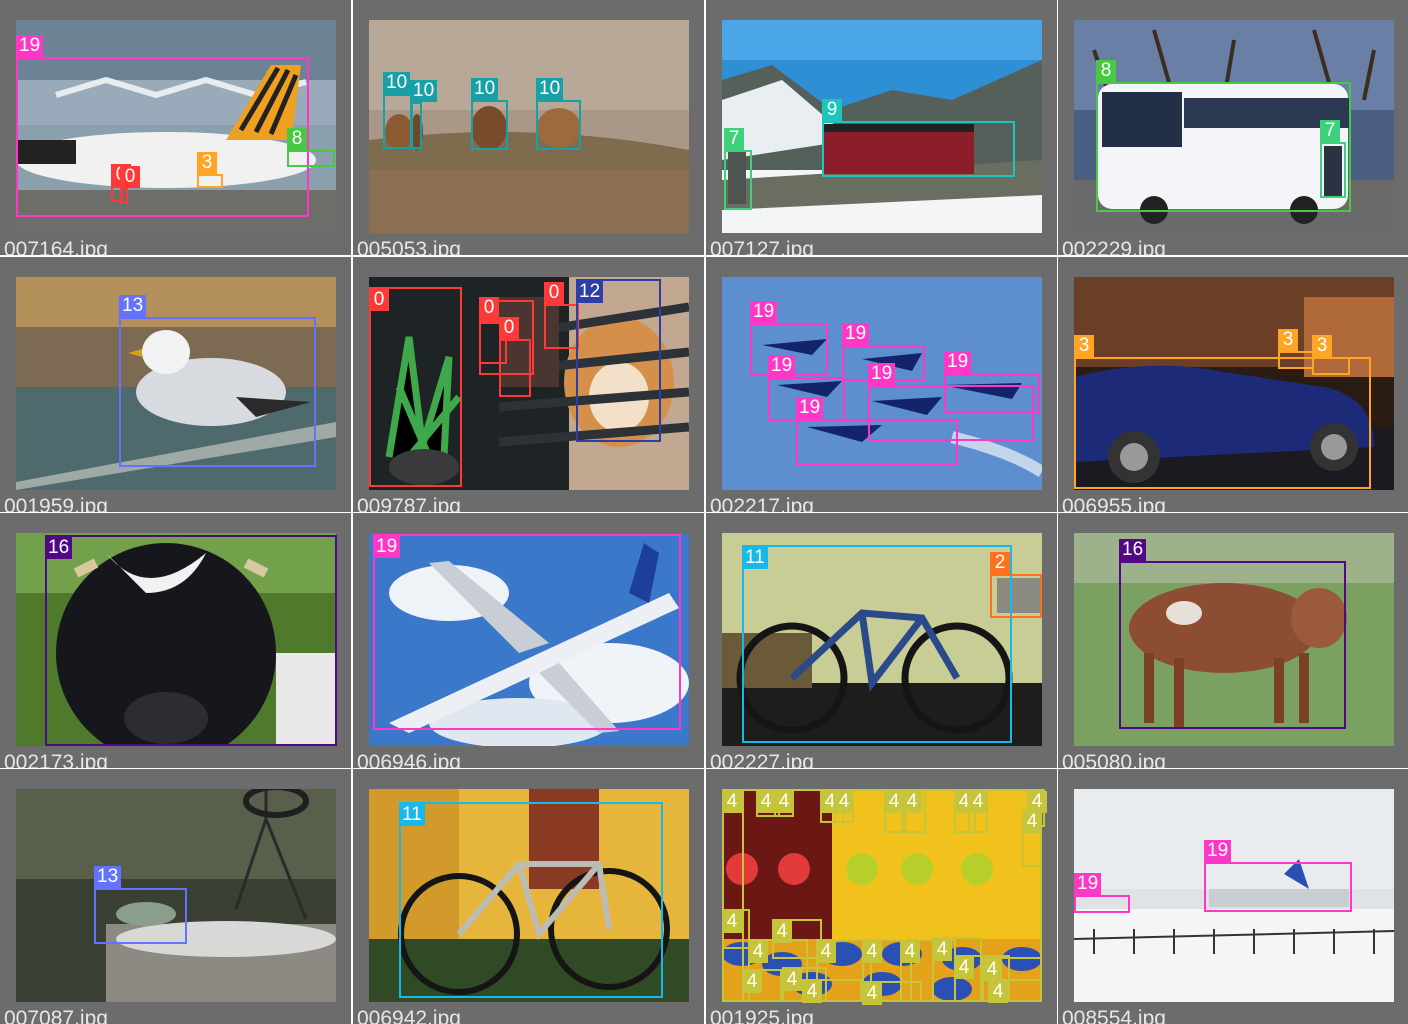  Describe the element at coordinates (175, 896) in the screenshot. I see `image-tile: 13 007087.jpg` at that location.